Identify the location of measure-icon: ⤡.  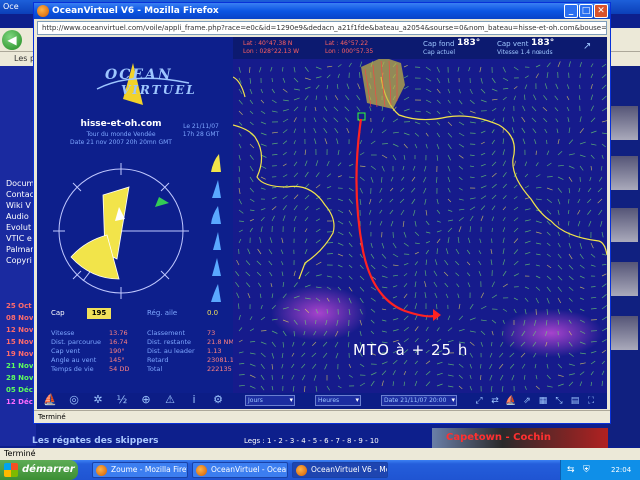
(559, 401).